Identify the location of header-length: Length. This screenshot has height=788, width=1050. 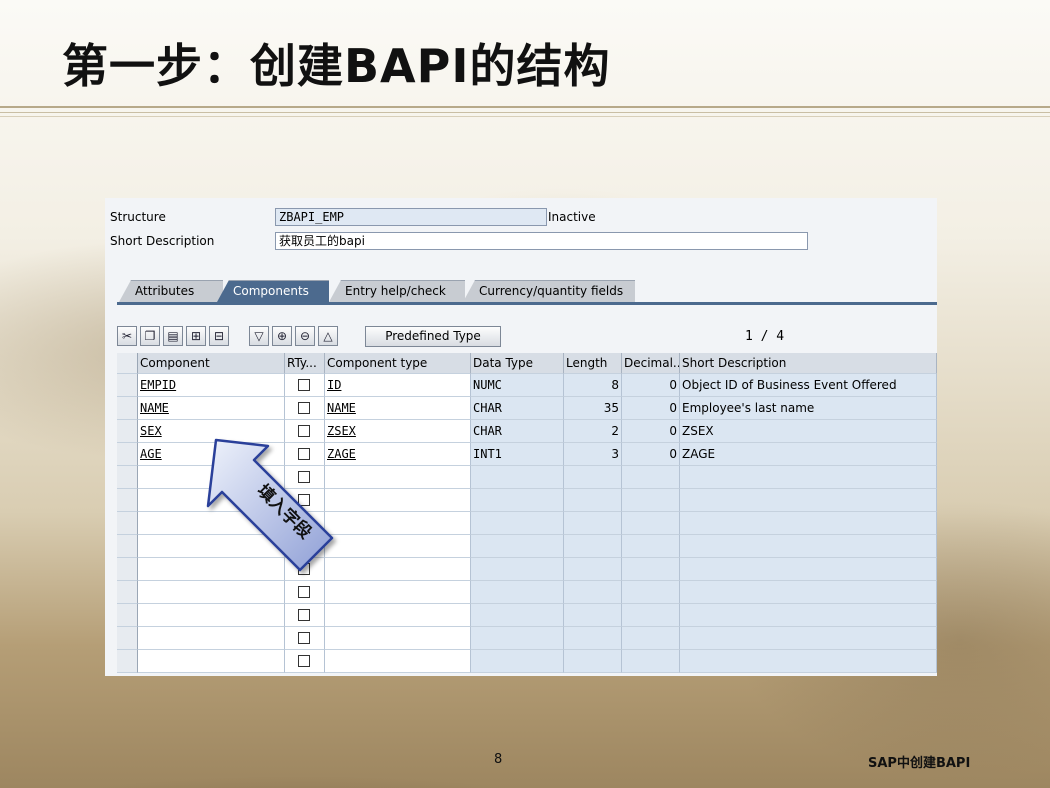
(593, 363).